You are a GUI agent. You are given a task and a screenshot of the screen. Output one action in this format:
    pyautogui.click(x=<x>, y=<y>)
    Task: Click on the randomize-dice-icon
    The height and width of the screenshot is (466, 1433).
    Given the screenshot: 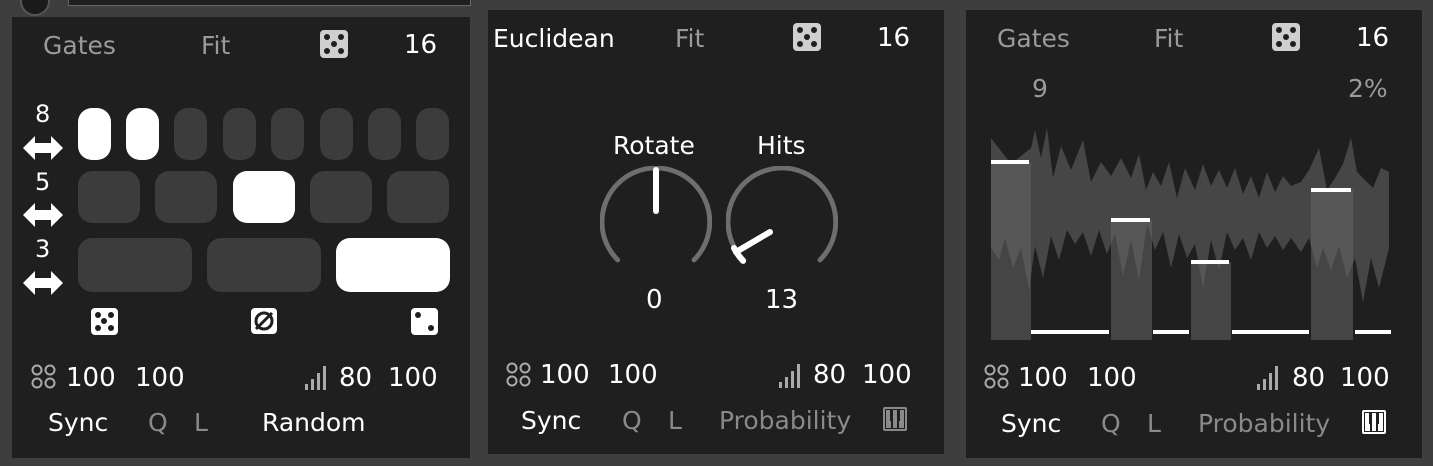 What is the action you would take?
    pyautogui.click(x=104, y=321)
    